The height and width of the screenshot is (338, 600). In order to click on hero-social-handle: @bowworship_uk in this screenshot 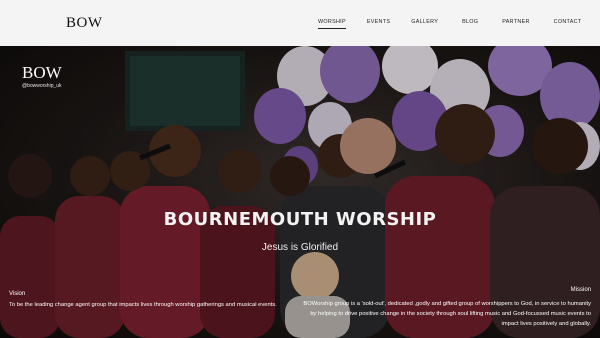, I will do `click(42, 86)`.